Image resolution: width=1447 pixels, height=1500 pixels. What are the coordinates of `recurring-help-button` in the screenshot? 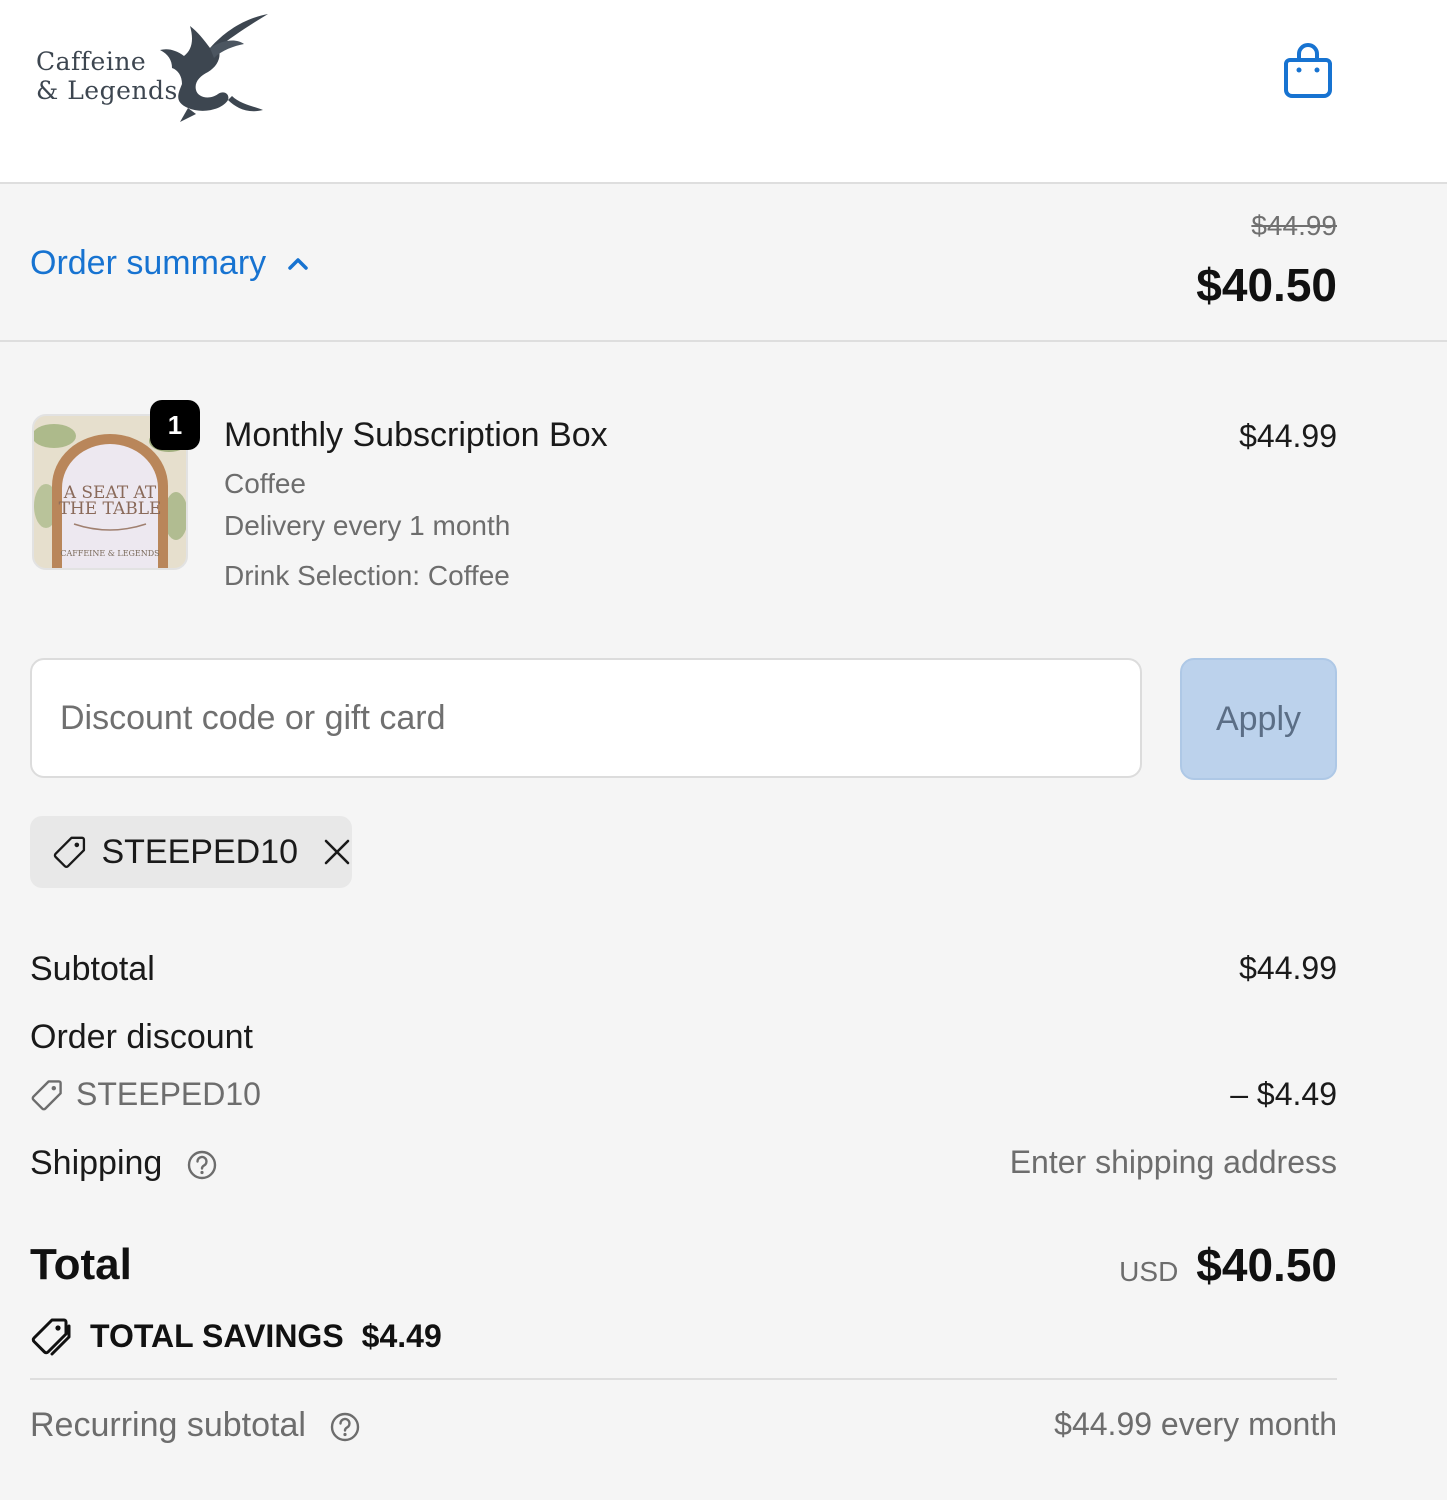 It's located at (345, 1427).